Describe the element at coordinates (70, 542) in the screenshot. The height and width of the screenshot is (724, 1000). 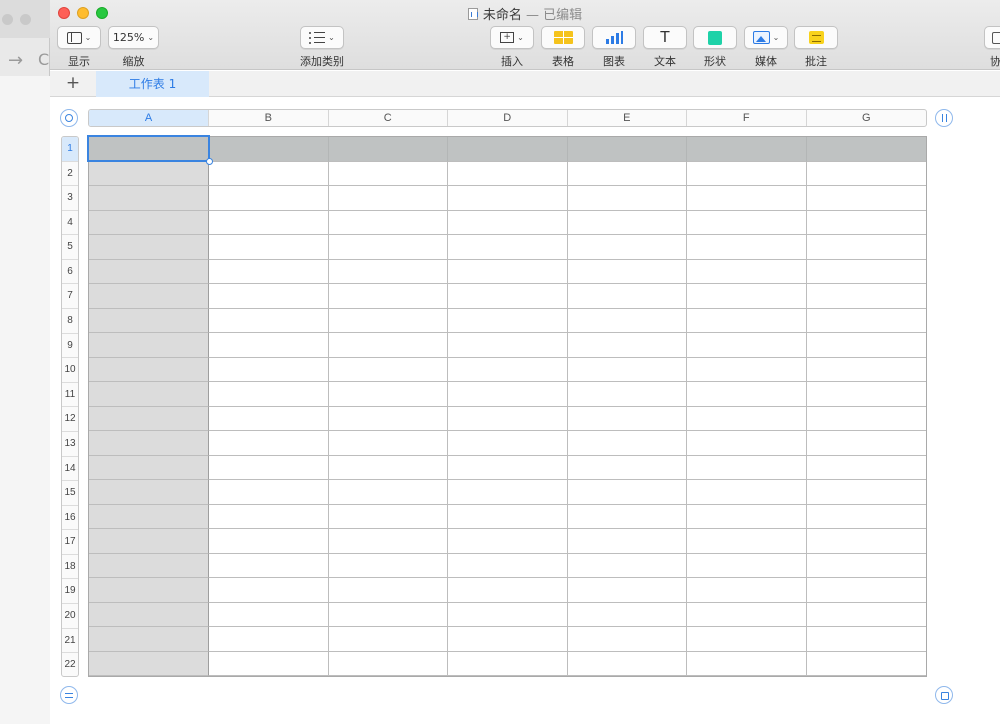
I see `row-header-17: 17` at that location.